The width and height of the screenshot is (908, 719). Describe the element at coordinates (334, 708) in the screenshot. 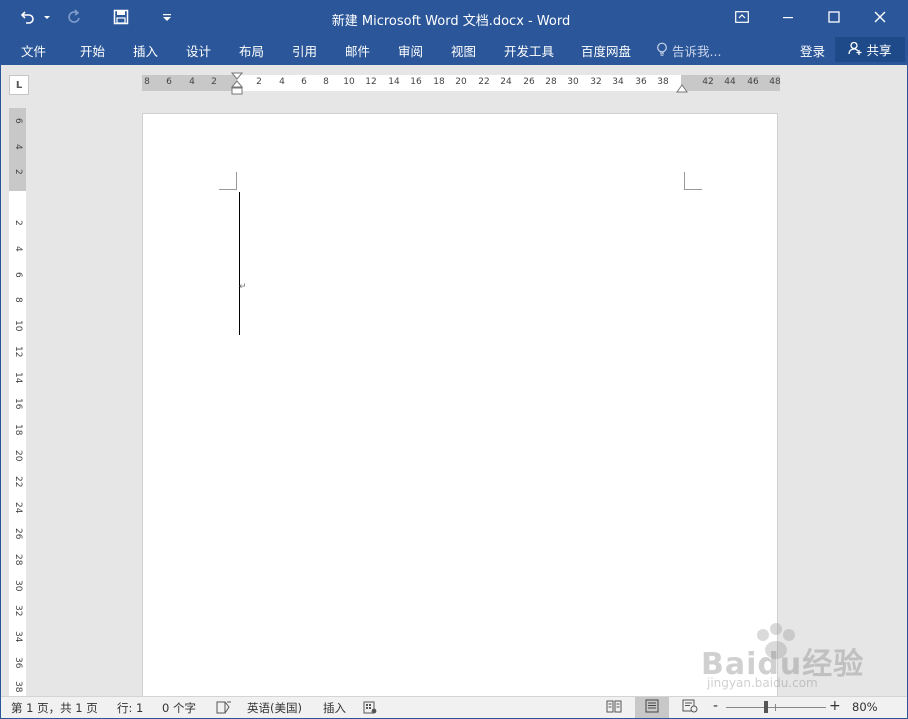

I see `insert-mode: 插入` at that location.